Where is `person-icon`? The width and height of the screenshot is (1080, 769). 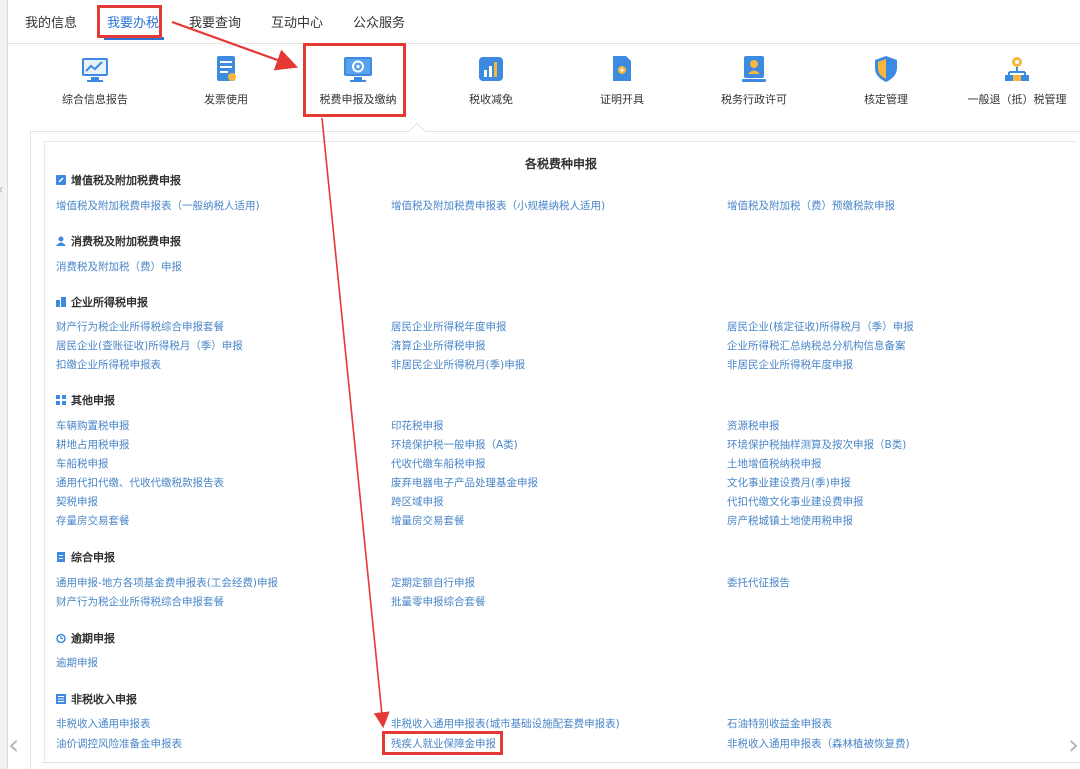
person-icon is located at coordinates (61, 241).